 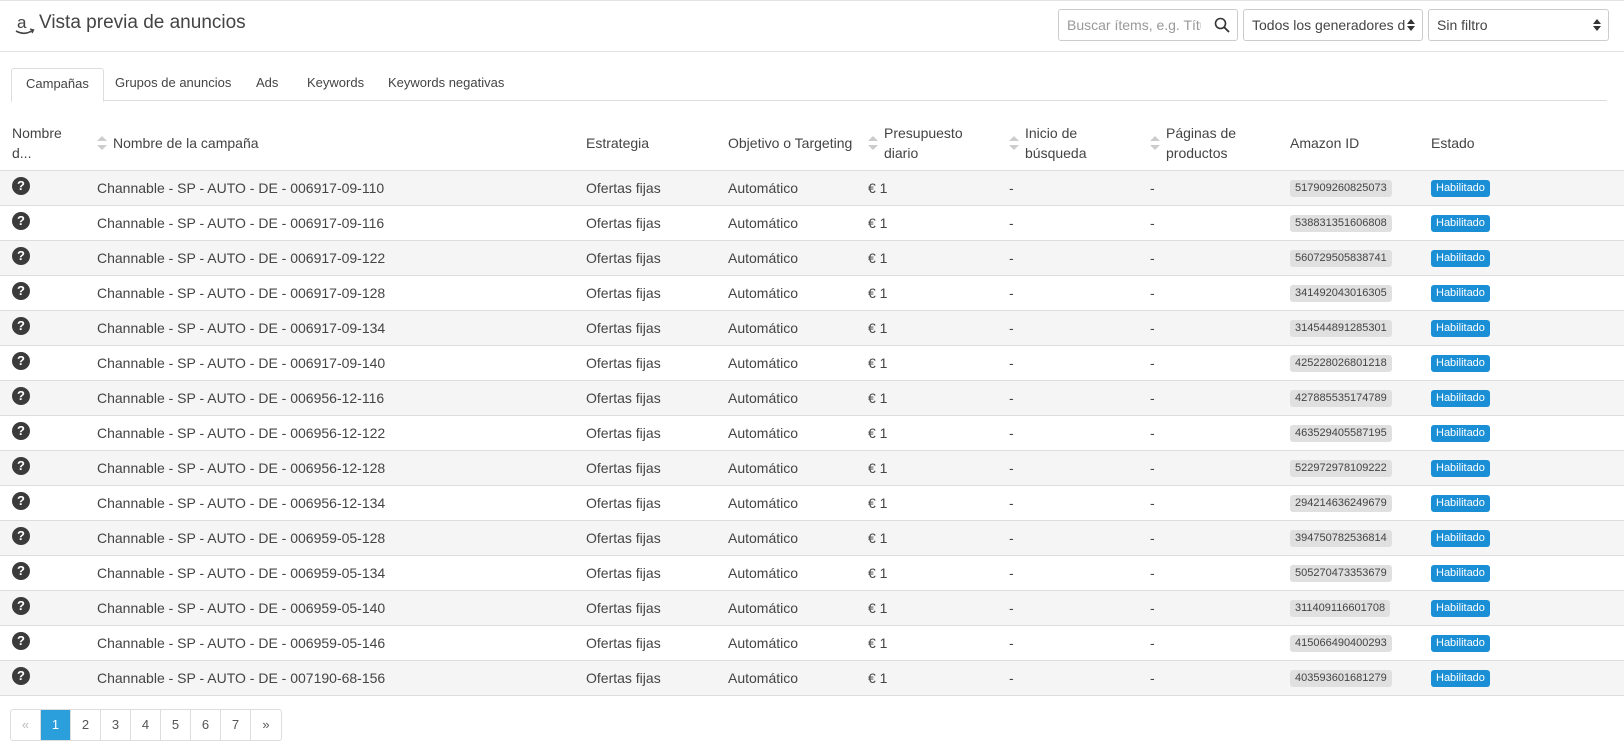 I want to click on amazon-id-badge: 522972978109222, so click(x=1341, y=468).